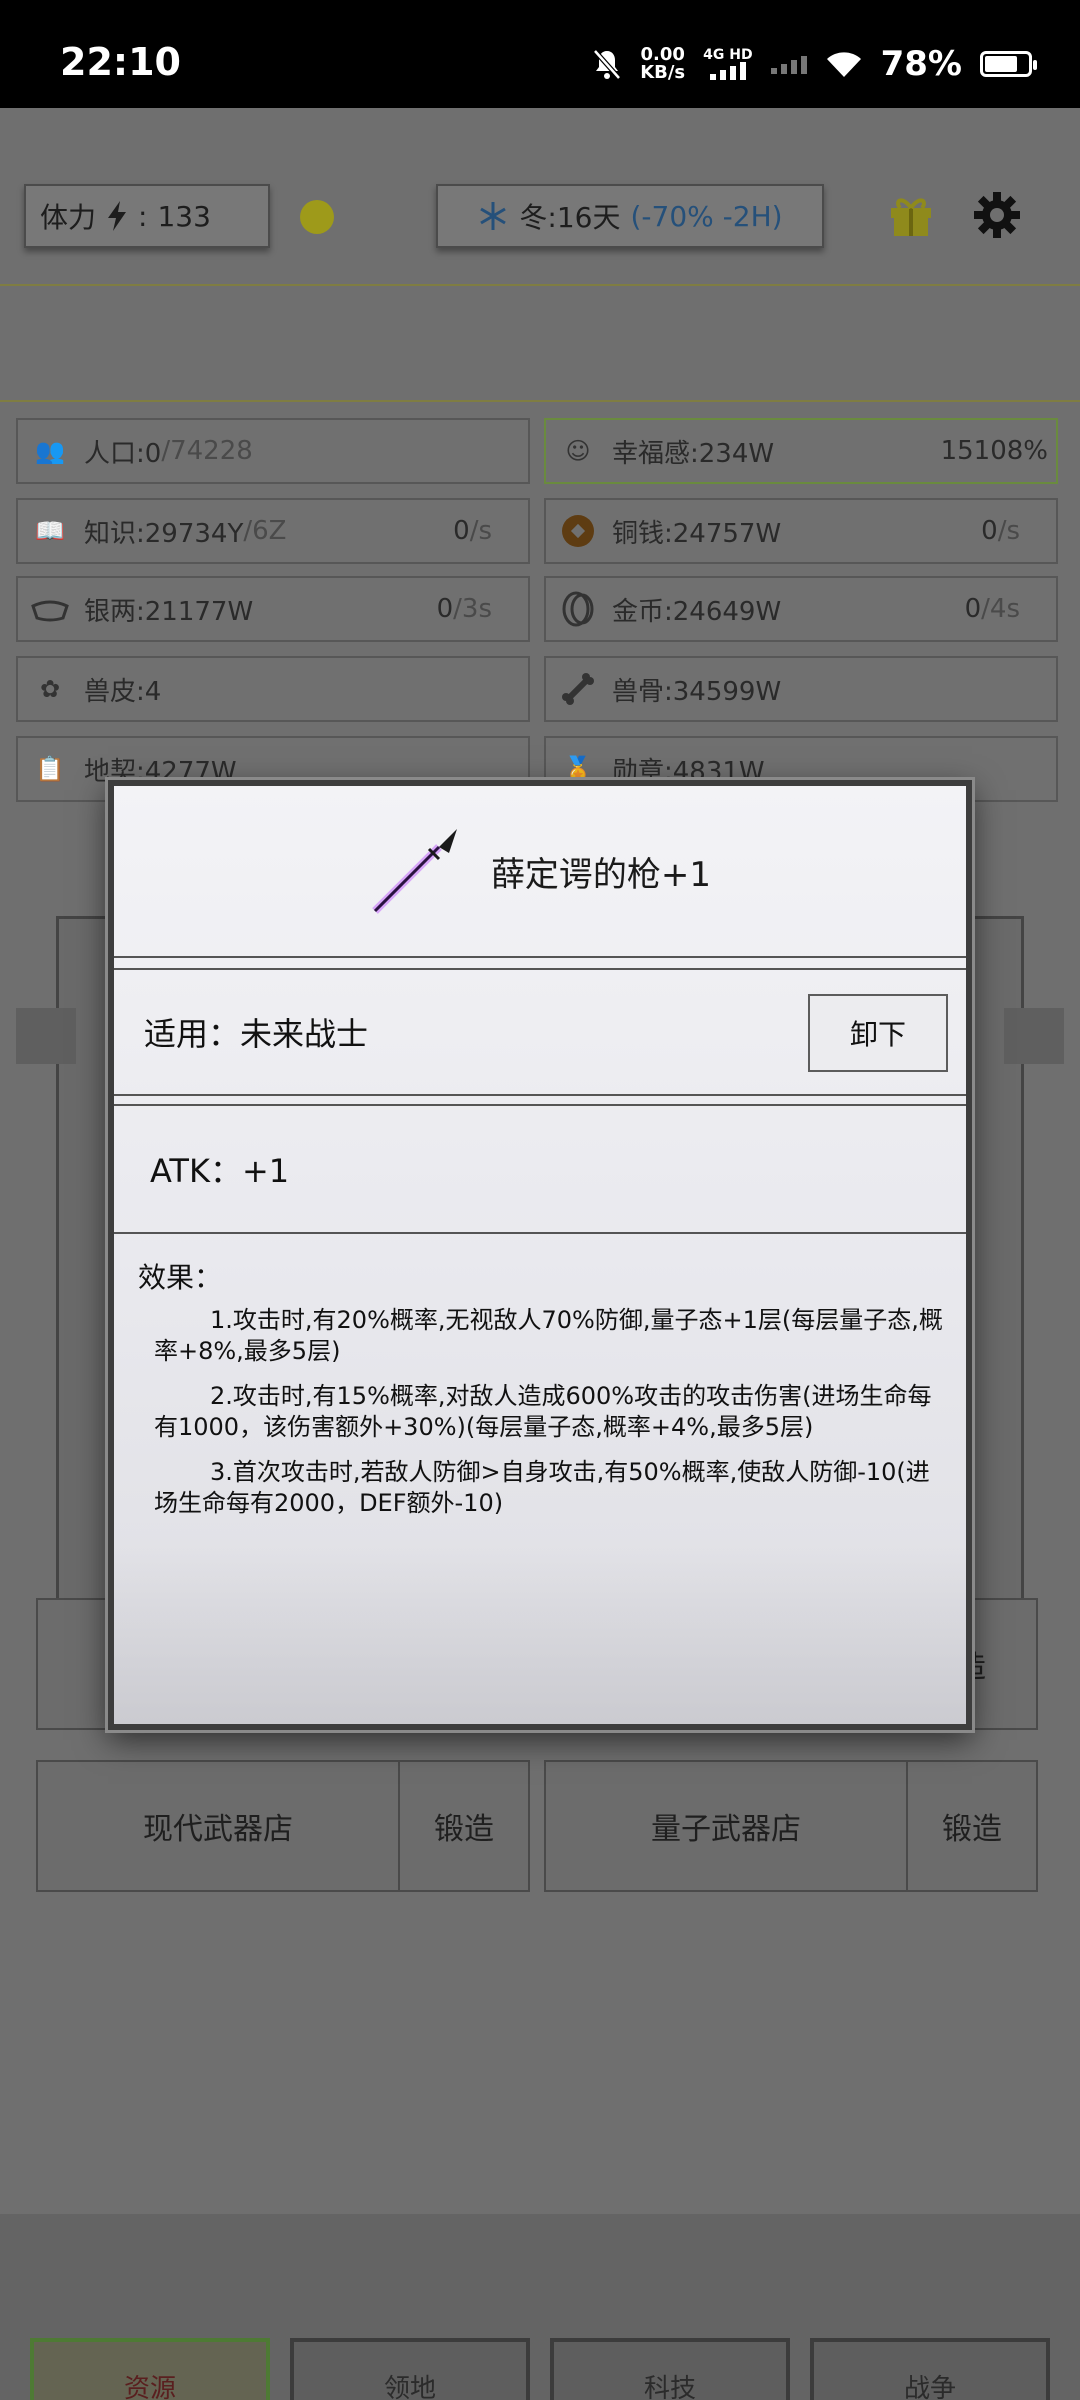  What do you see at coordinates (706, 216) in the screenshot?
I see `season-modifier: (-70% -2H)` at bounding box center [706, 216].